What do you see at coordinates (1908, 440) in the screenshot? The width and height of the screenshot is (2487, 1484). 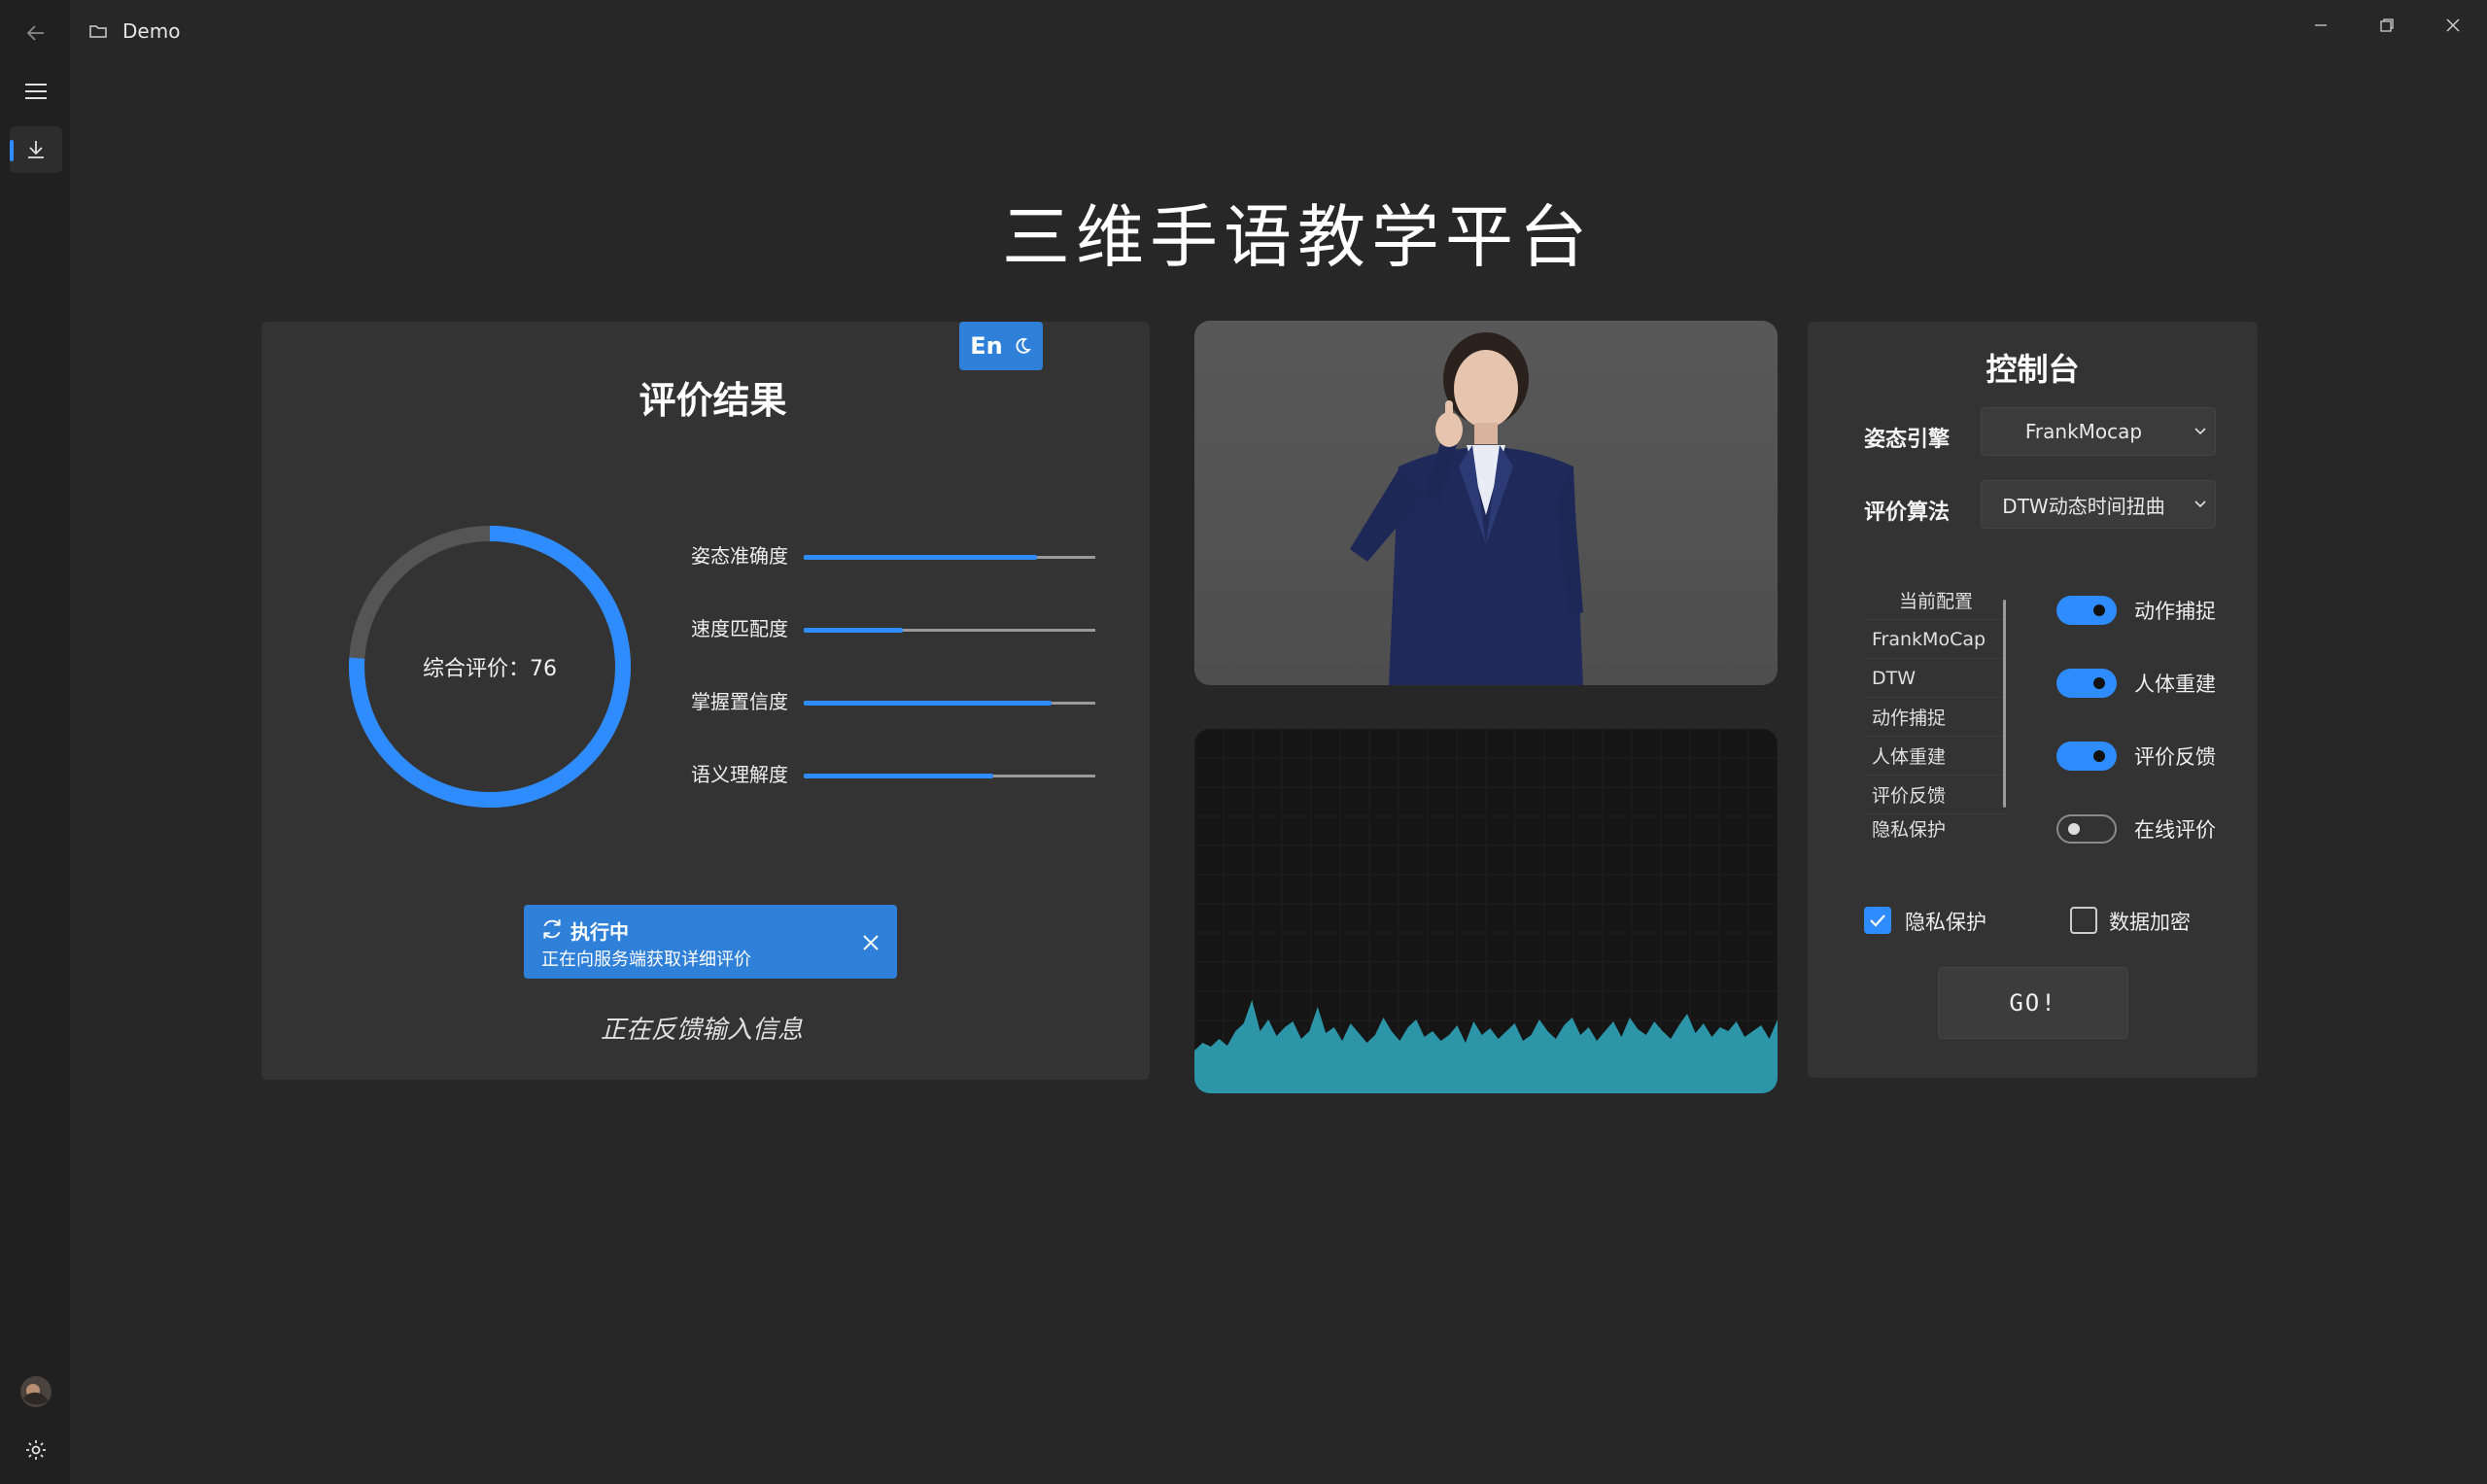 I see `engine-label: 姿态引擎` at bounding box center [1908, 440].